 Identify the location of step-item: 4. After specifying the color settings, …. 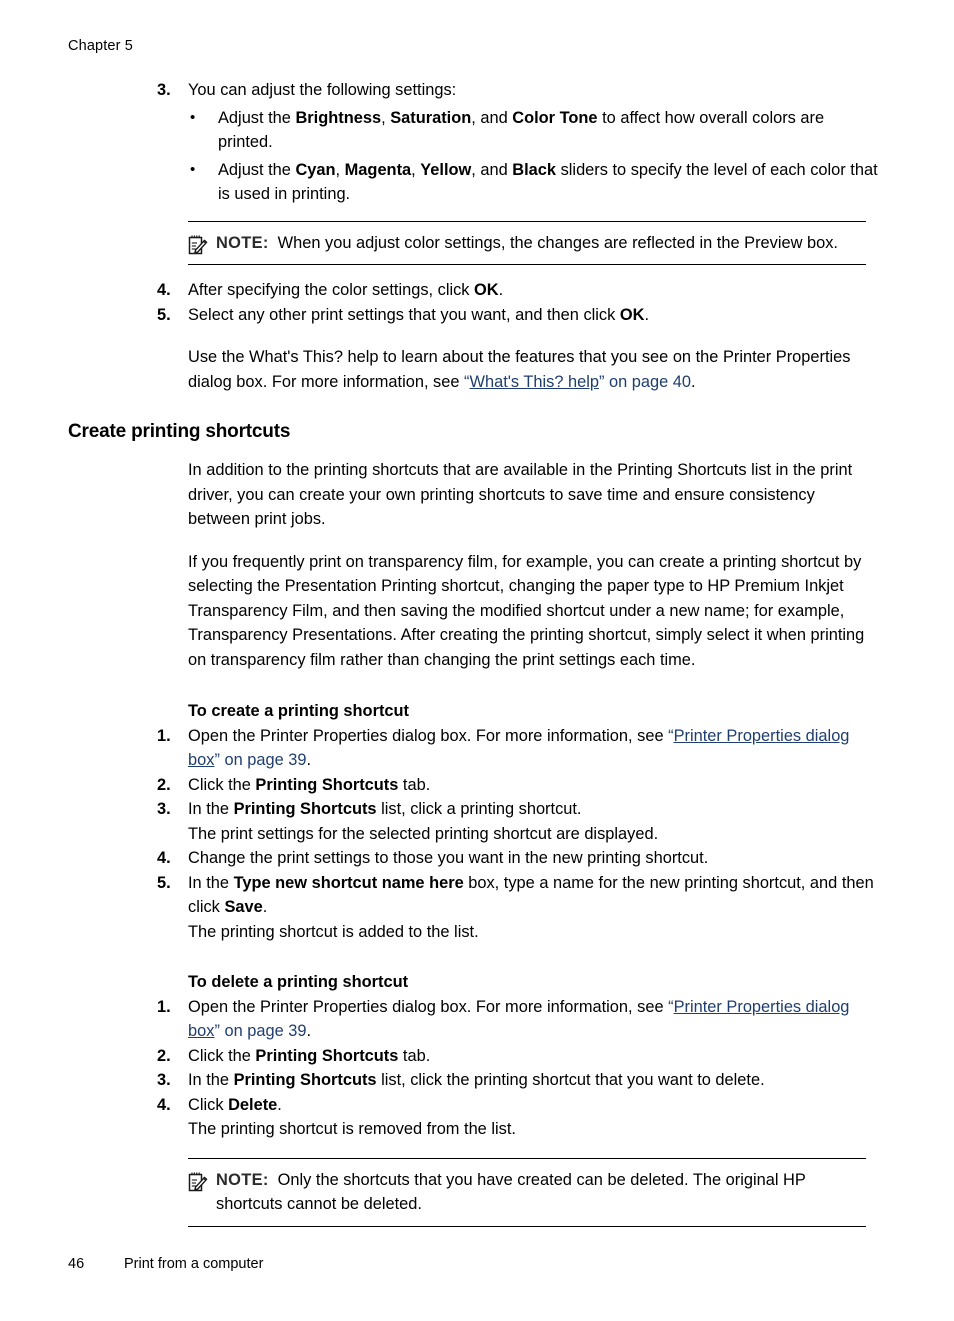
(474, 290).